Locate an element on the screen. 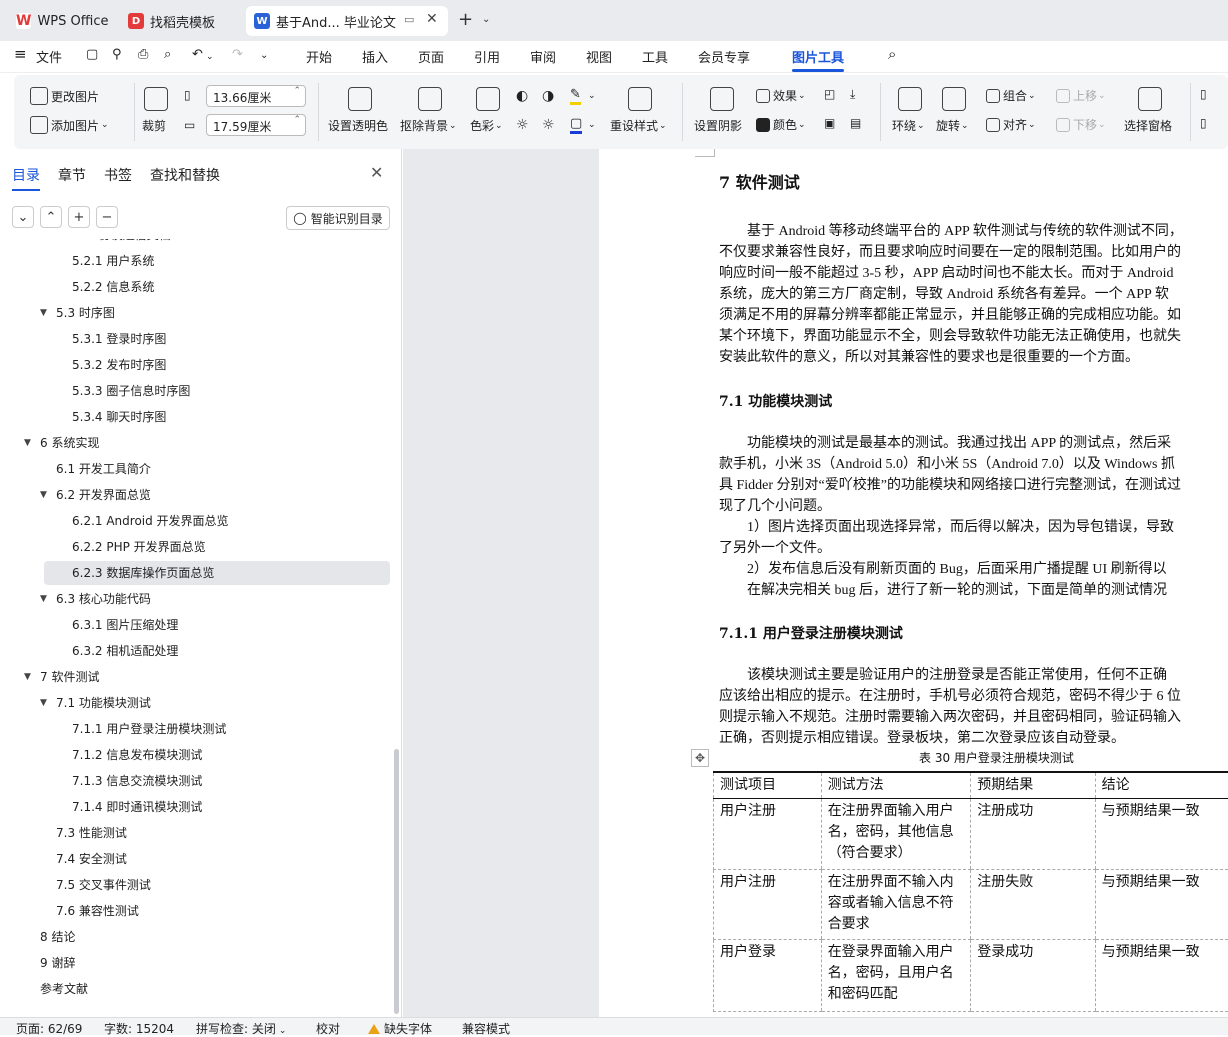 Image resolution: width=1228 pixels, height=1037 pixels. toc-item: 5.2.1 用户系统 is located at coordinates (217, 261).